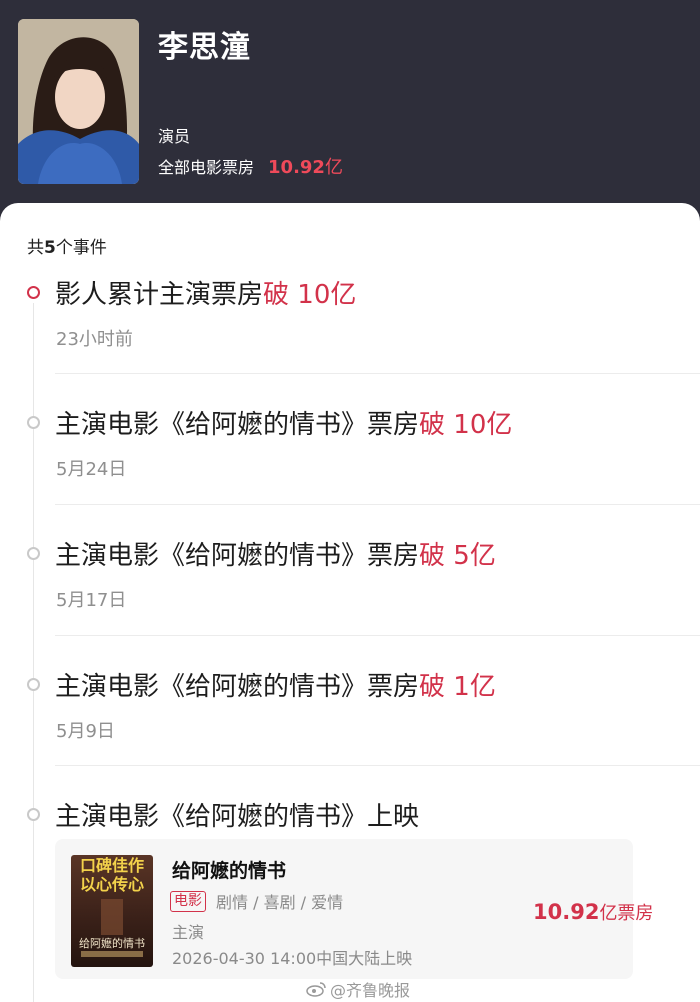 This screenshot has width=700, height=1002. What do you see at coordinates (204, 47) in the screenshot?
I see `actor-name: 李思潼` at bounding box center [204, 47].